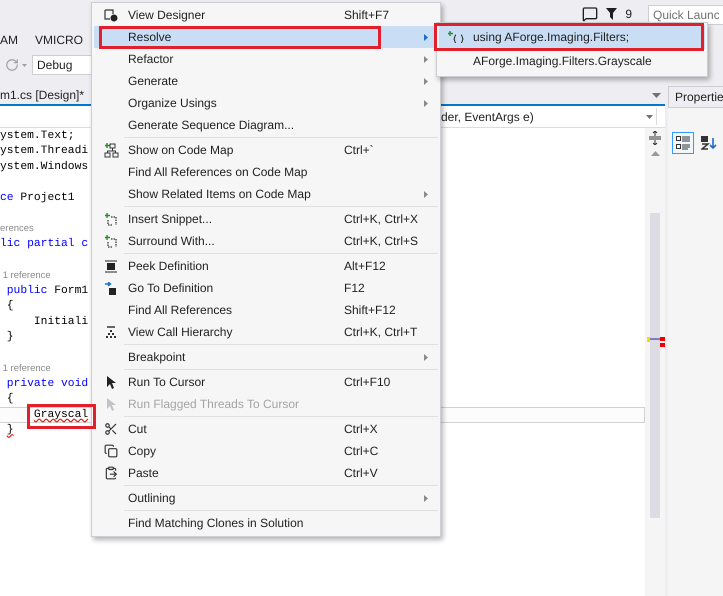 The width and height of the screenshot is (723, 596). Describe the element at coordinates (456, 37) in the screenshot. I see `using-directive-icon` at that location.